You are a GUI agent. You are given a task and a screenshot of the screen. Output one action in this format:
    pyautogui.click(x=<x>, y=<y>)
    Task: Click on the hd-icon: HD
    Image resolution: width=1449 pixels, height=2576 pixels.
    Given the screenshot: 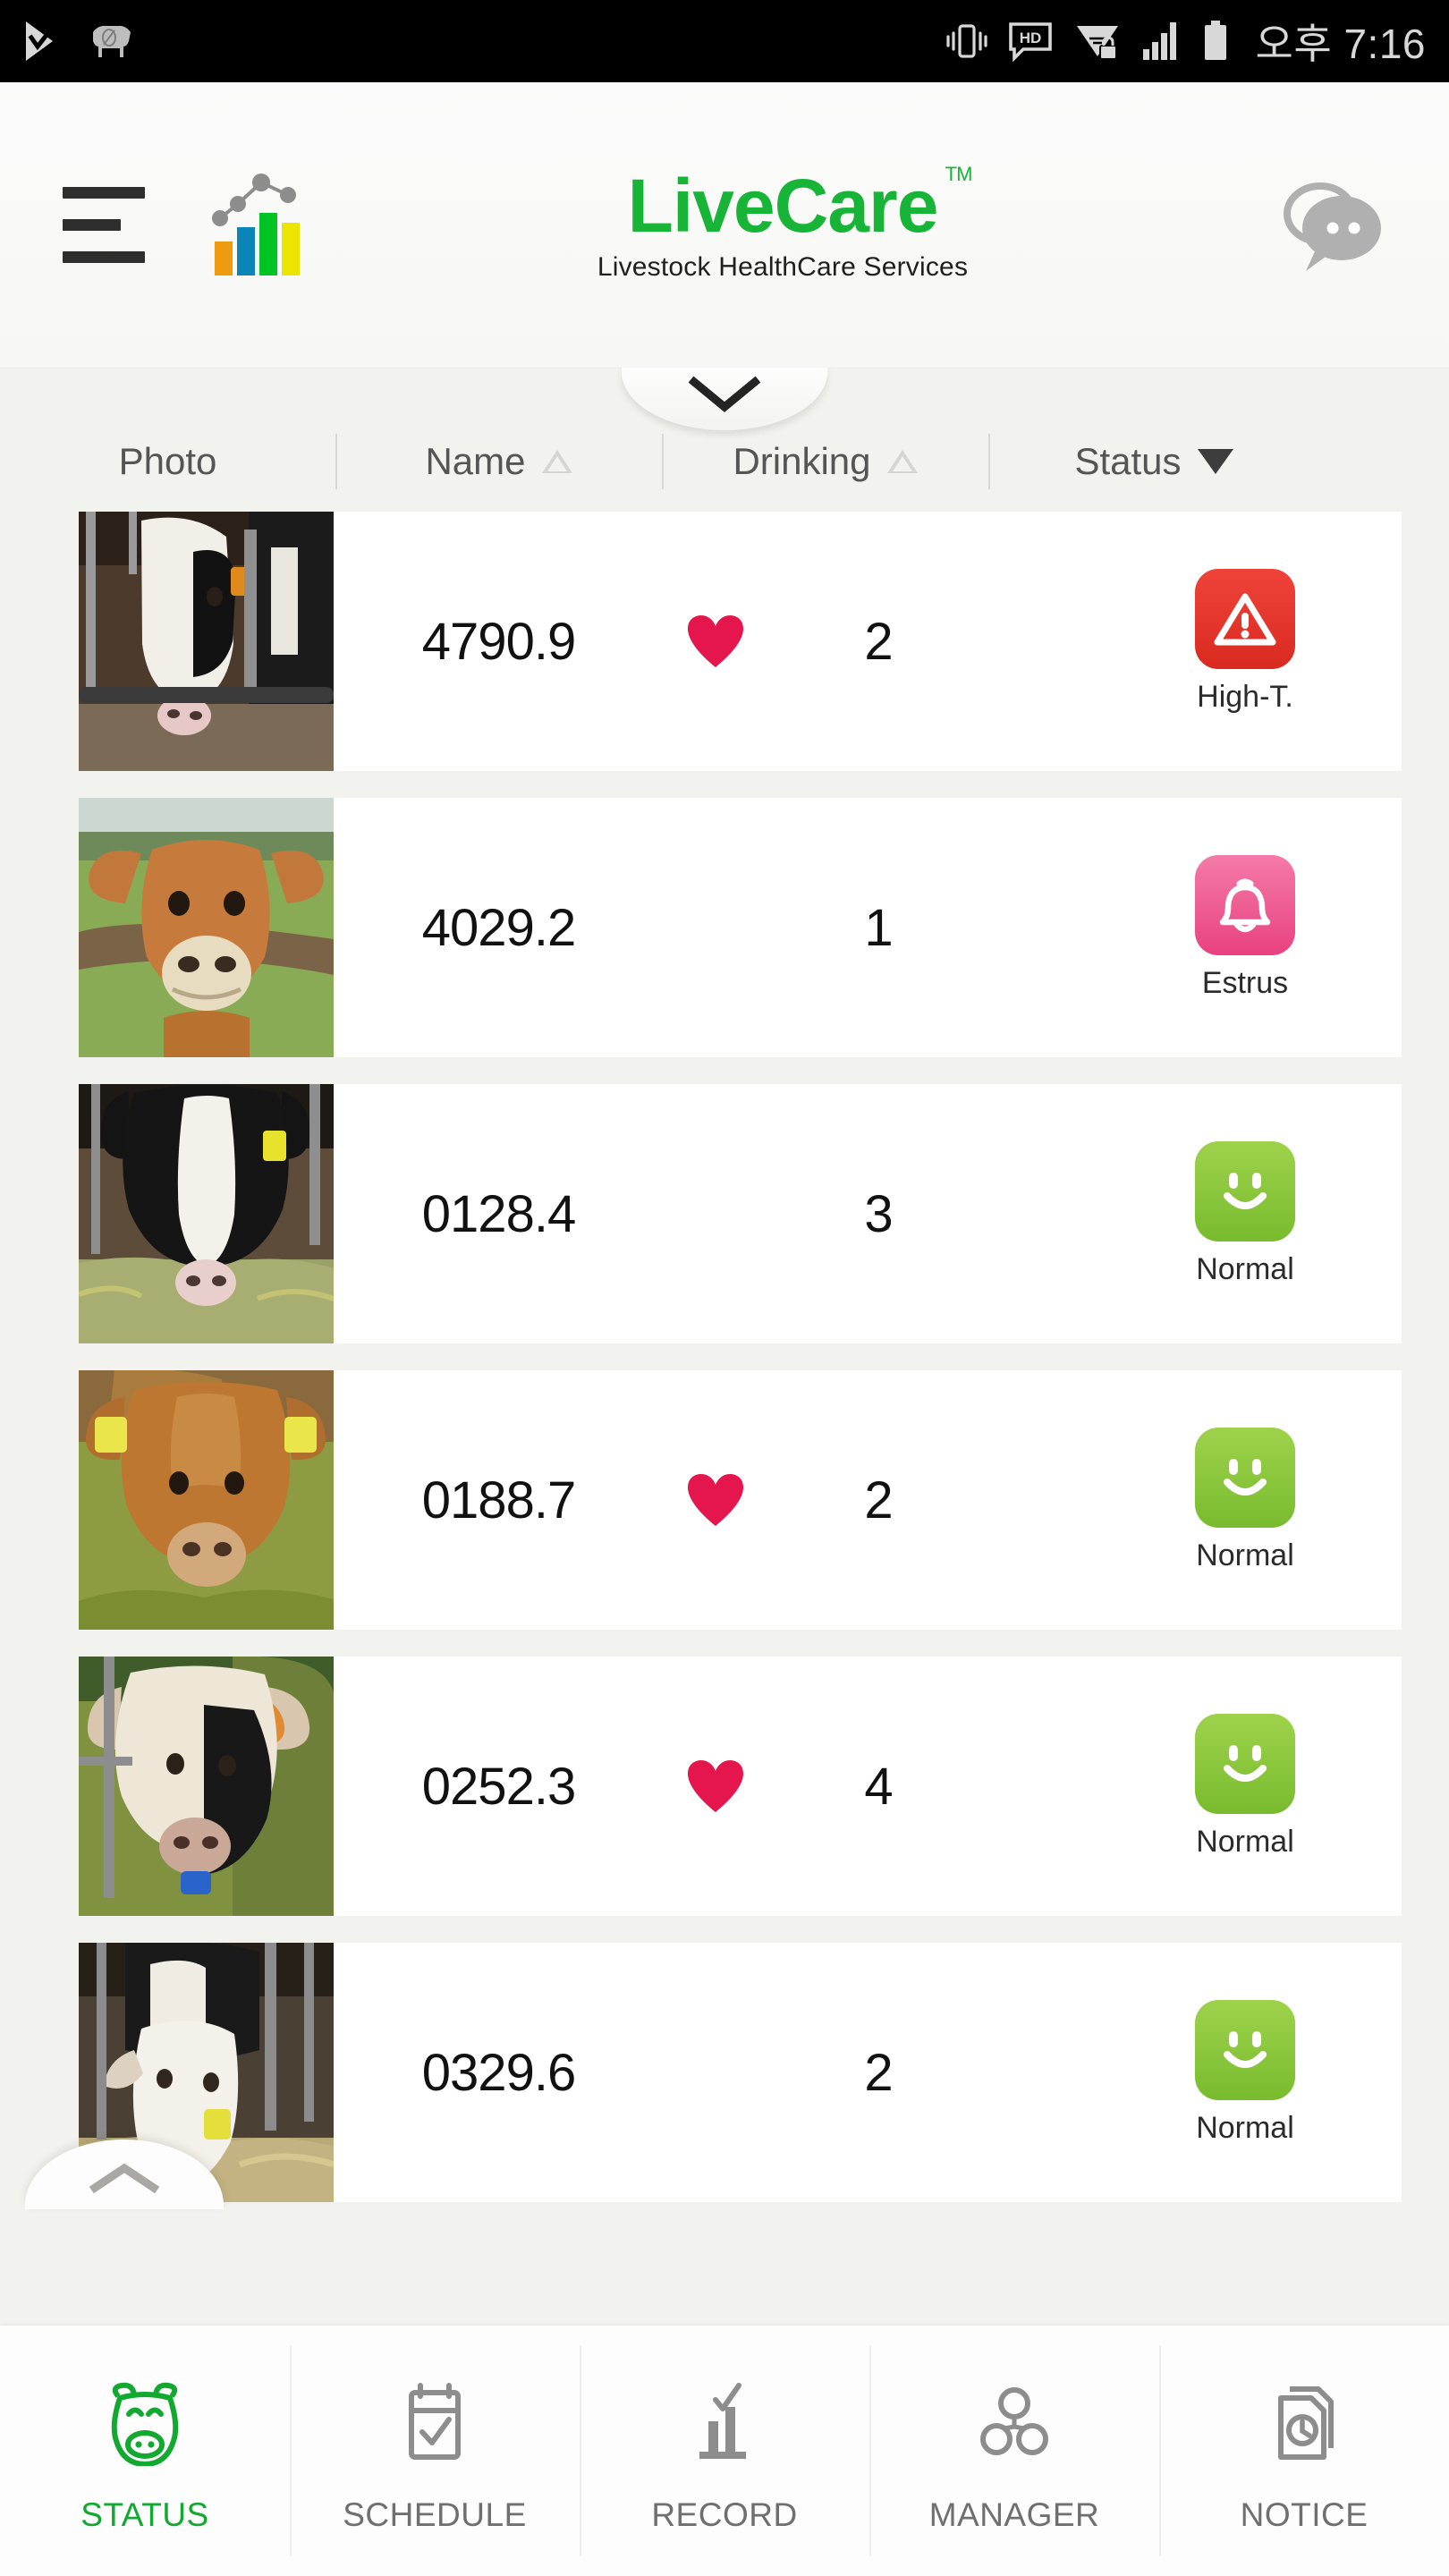 What is the action you would take?
    pyautogui.click(x=1030, y=42)
    